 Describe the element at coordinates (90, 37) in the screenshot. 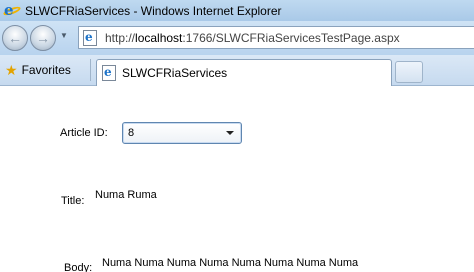

I see `page-icon: e` at that location.